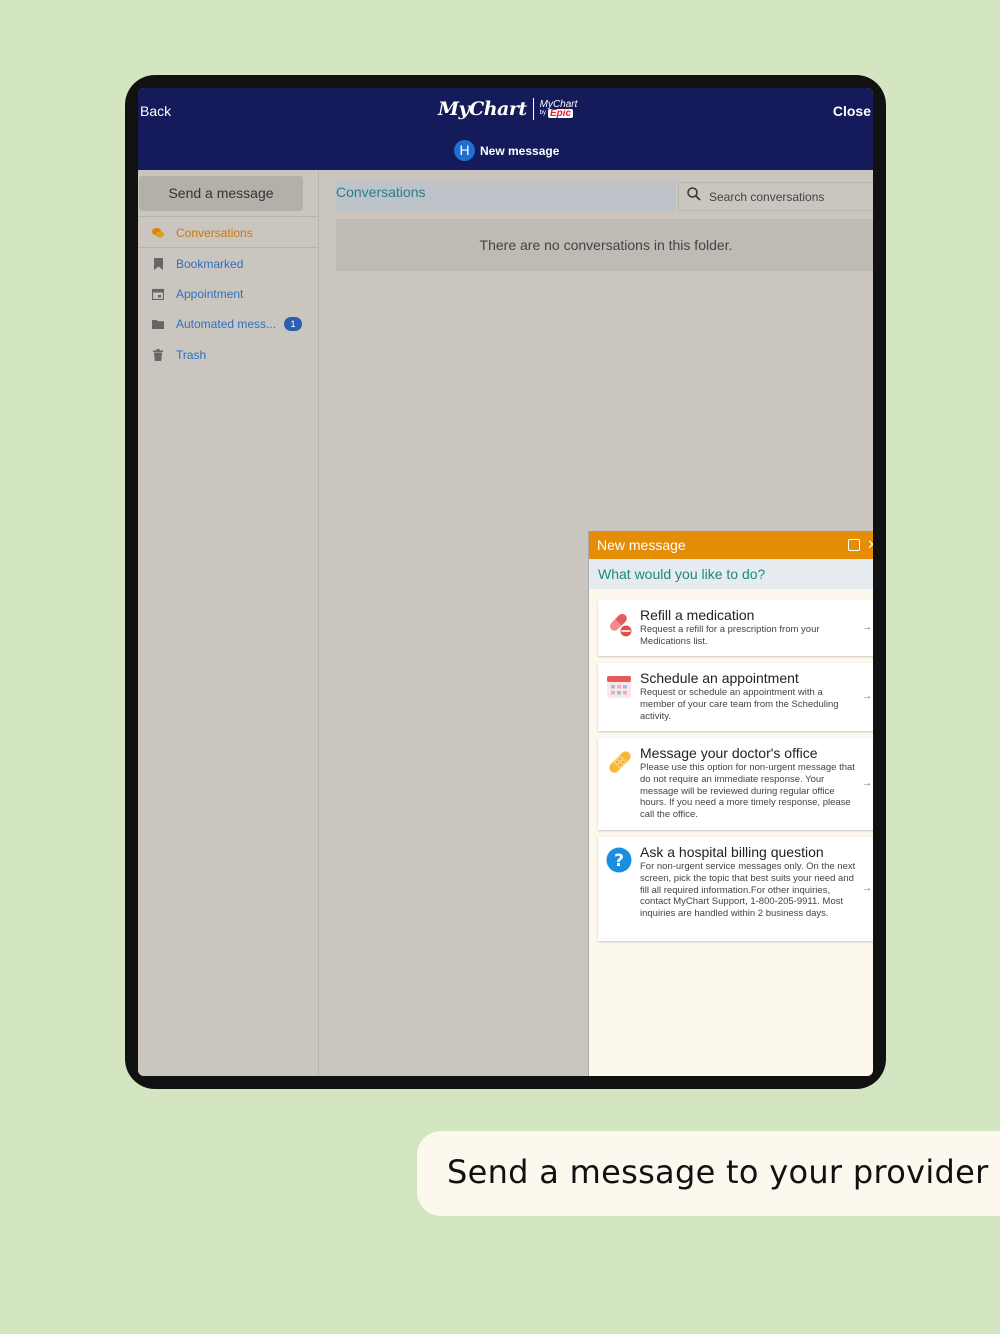  Describe the element at coordinates (718, 1172) in the screenshot. I see `caption-text: Send a message to your provider` at that location.